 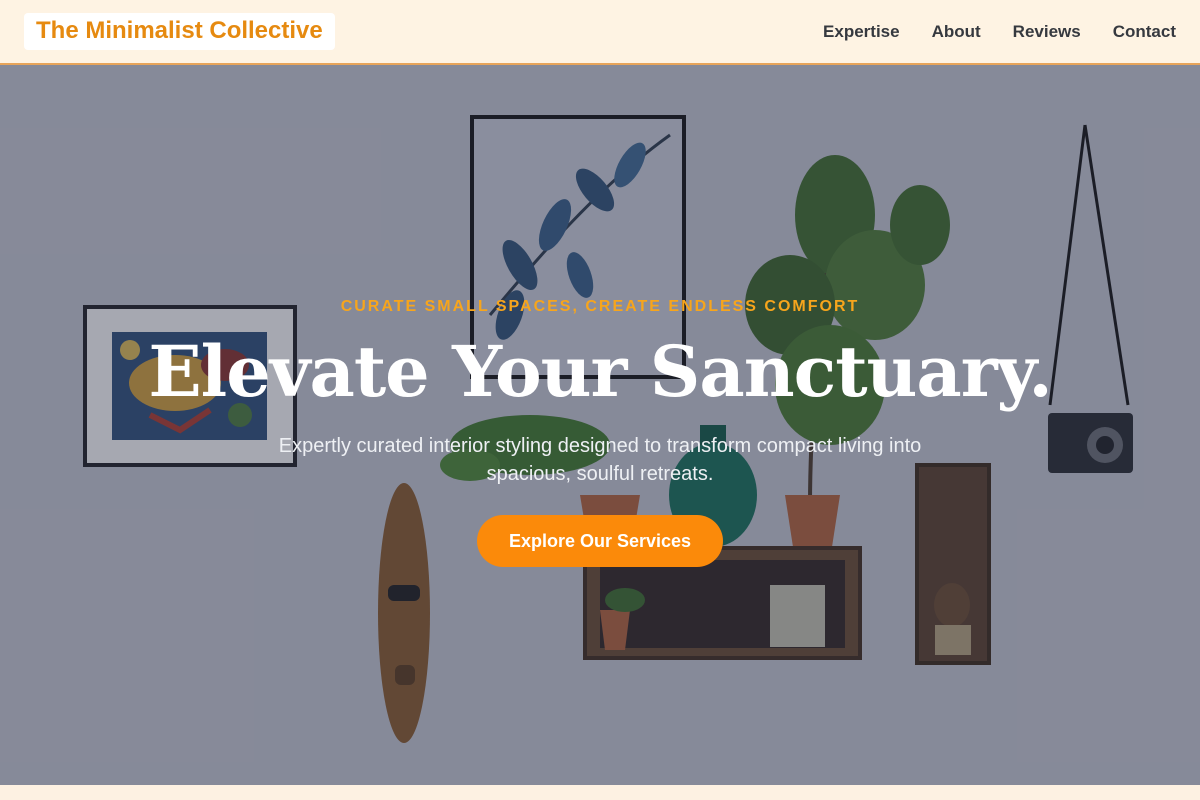 What do you see at coordinates (600, 792) in the screenshot?
I see `section-divider` at bounding box center [600, 792].